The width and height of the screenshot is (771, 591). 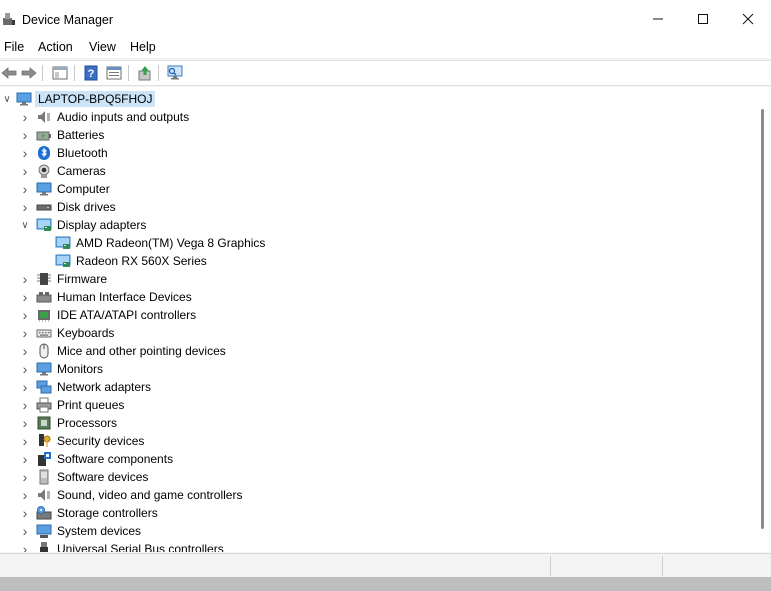 What do you see at coordinates (143, 47) in the screenshot?
I see `menu-help: Help` at bounding box center [143, 47].